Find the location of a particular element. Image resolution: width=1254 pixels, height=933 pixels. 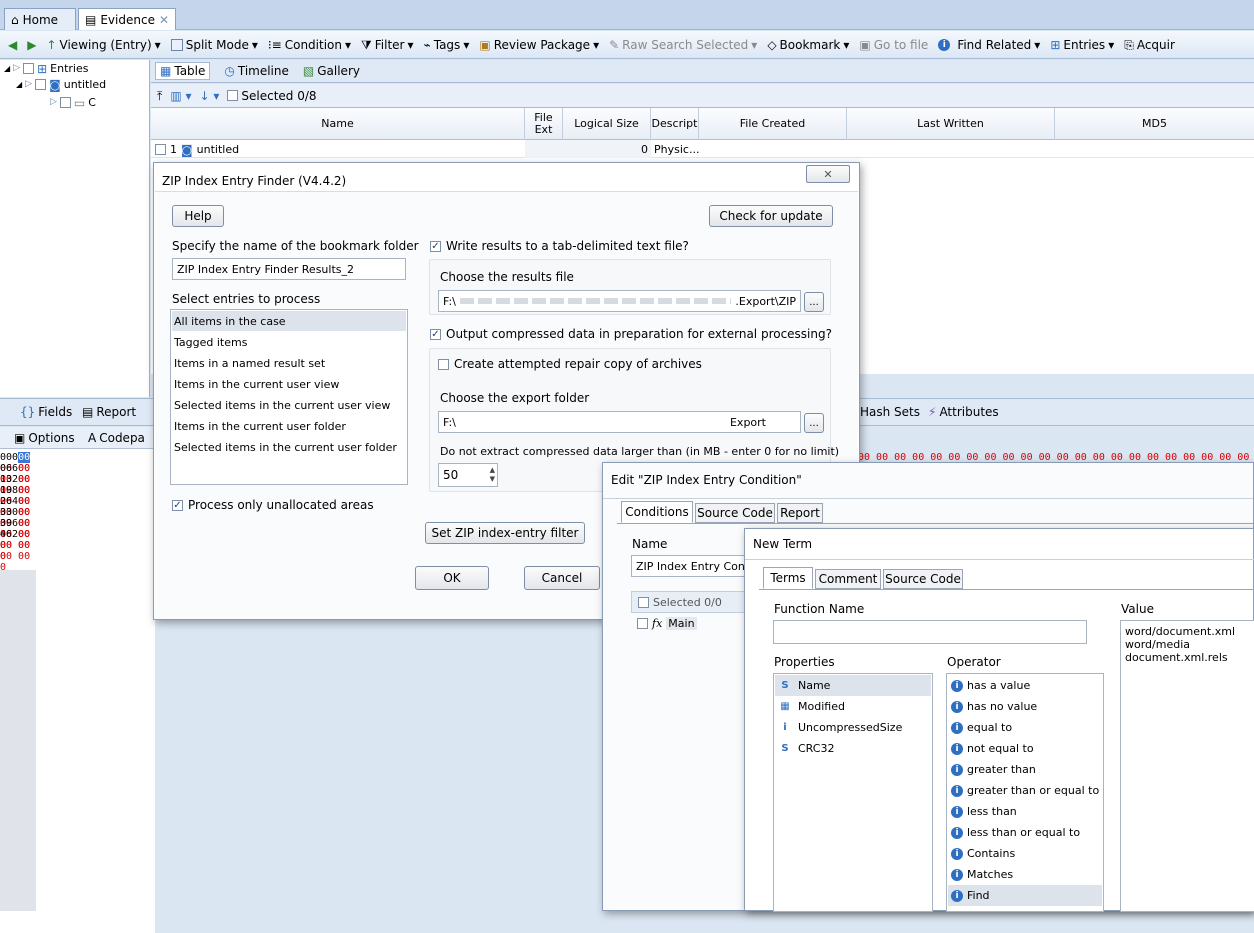

tab-conditions: Conditions is located at coordinates (657, 512).